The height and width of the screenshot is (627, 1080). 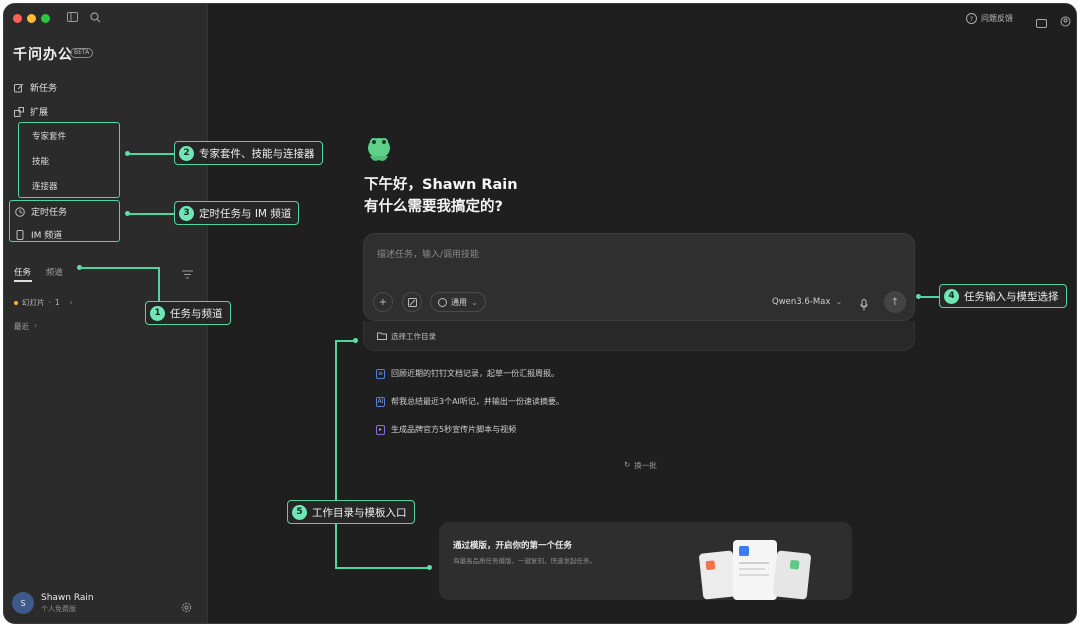 I want to click on callout-number: 5, so click(x=299, y=512).